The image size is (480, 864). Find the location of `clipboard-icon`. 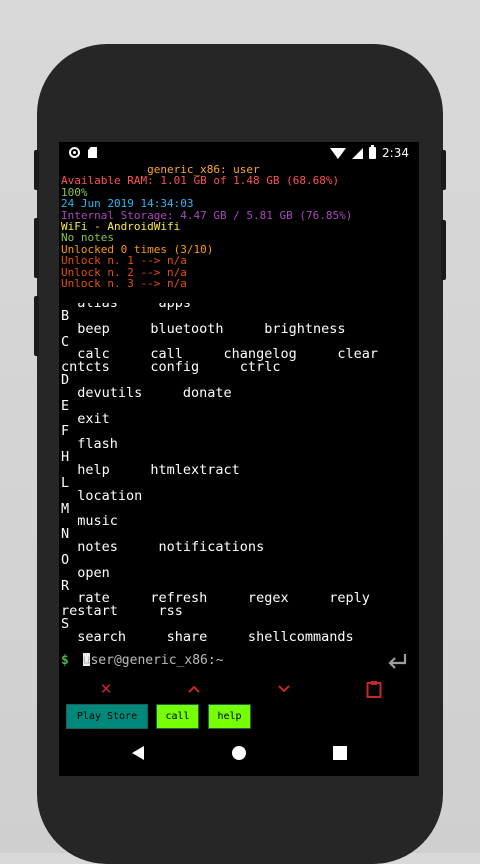

clipboard-icon is located at coordinates (374, 689).